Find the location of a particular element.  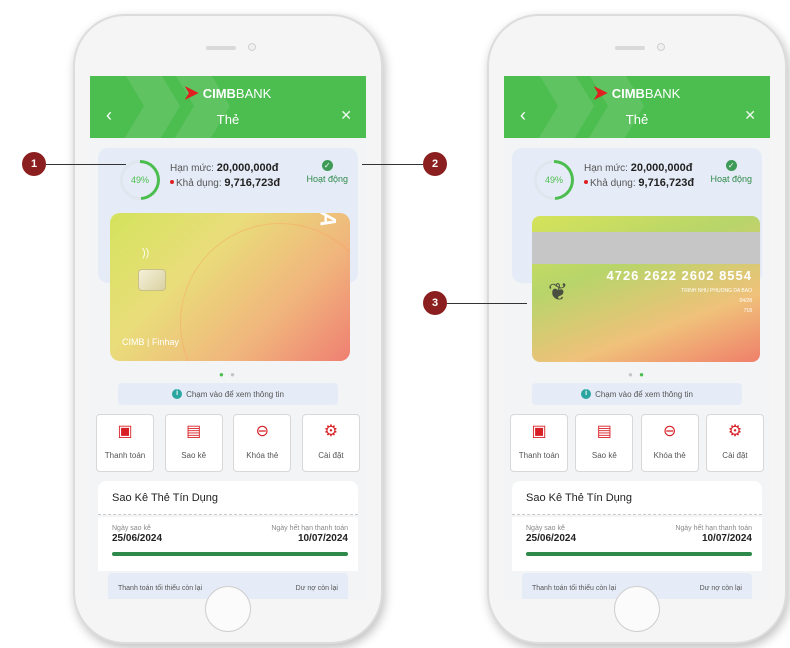

callout-1-line is located at coordinates (86, 164).